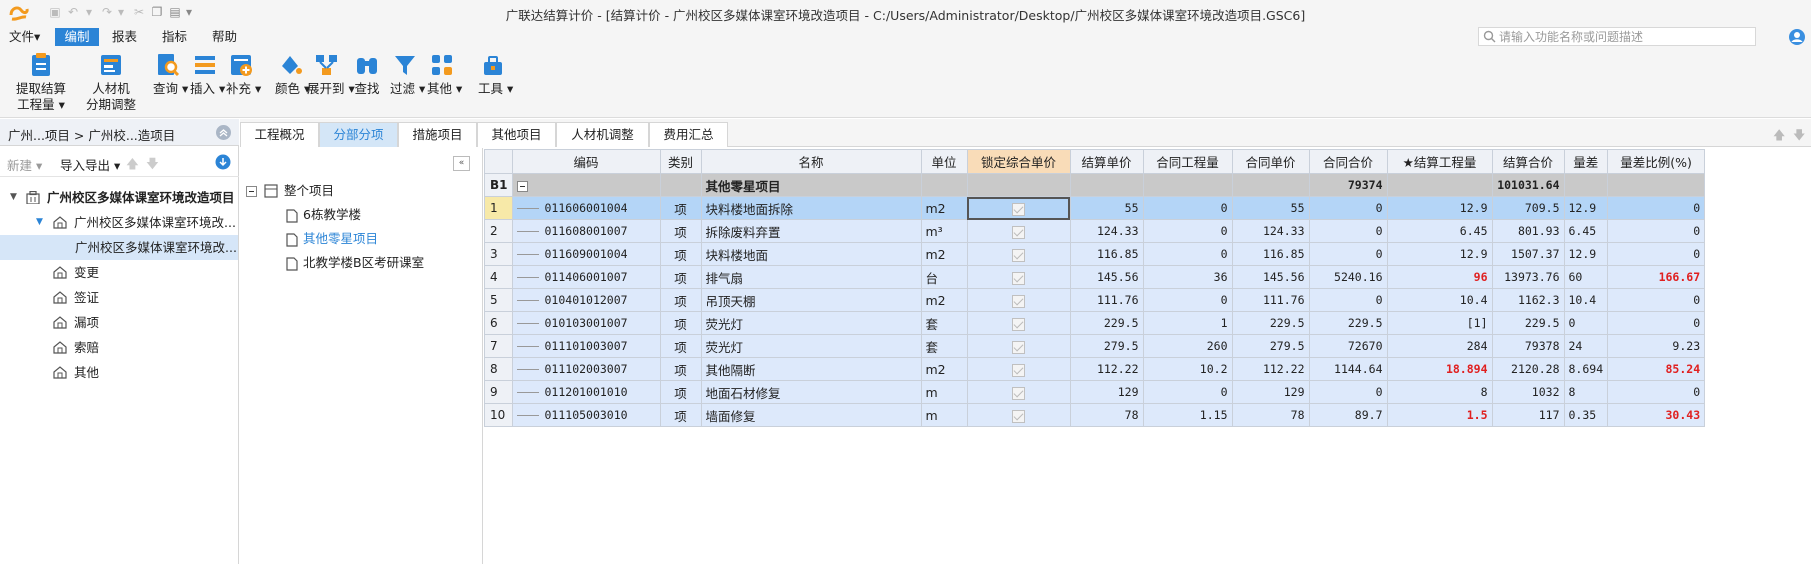 Image resolution: width=1811 pixels, height=564 pixels. What do you see at coordinates (1586, 300) in the screenshot?
I see `qty-diff-cell: 10.4` at bounding box center [1586, 300].